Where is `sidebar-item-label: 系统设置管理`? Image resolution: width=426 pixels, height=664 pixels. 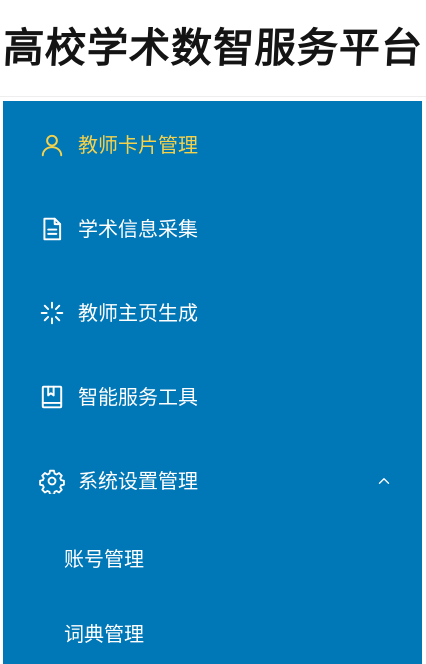
sidebar-item-label: 系统设置管理 is located at coordinates (138, 481).